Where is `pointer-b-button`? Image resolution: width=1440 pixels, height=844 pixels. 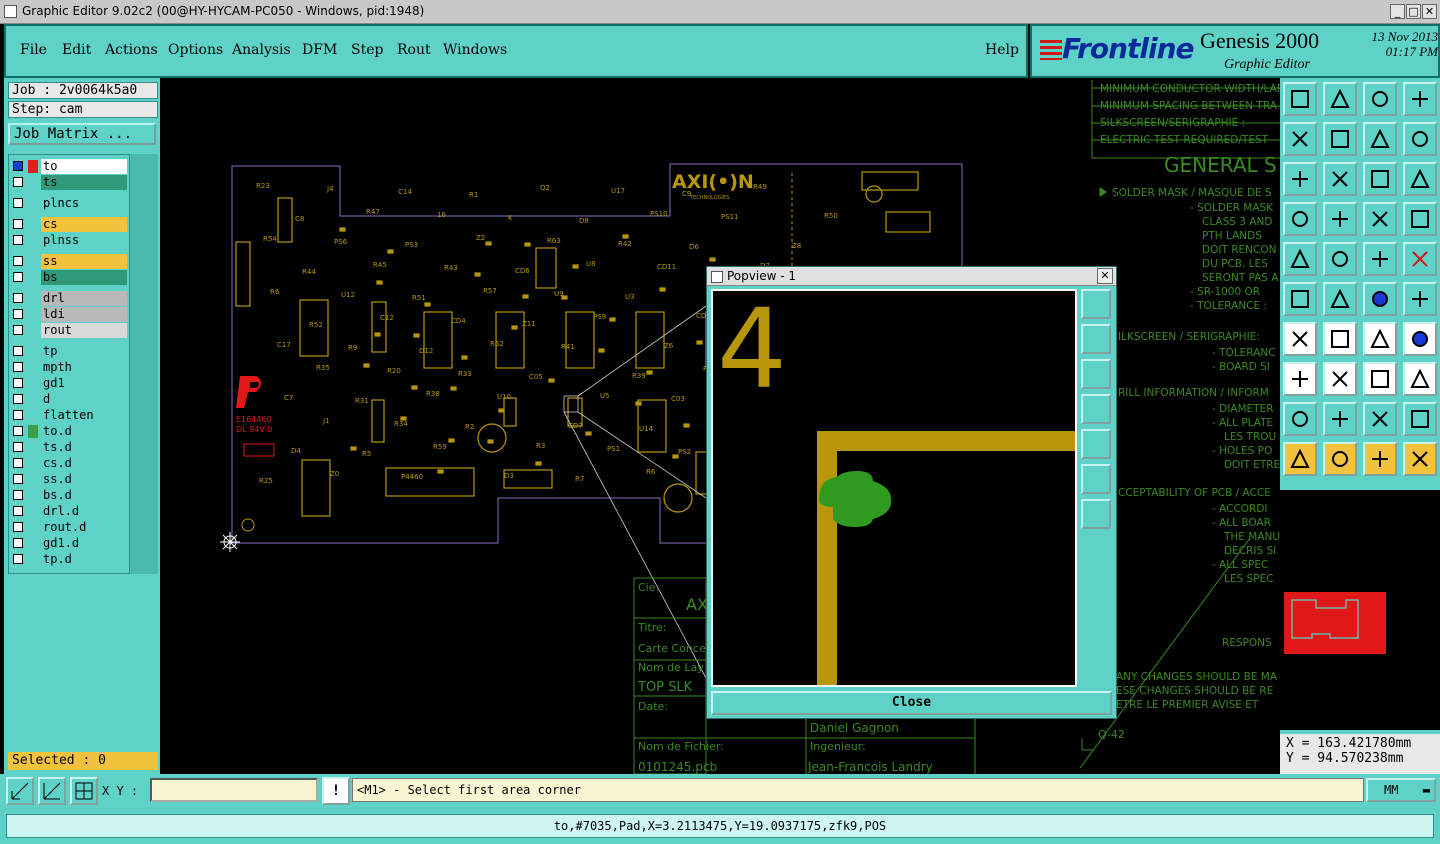
pointer-b-button is located at coordinates (1340, 459).